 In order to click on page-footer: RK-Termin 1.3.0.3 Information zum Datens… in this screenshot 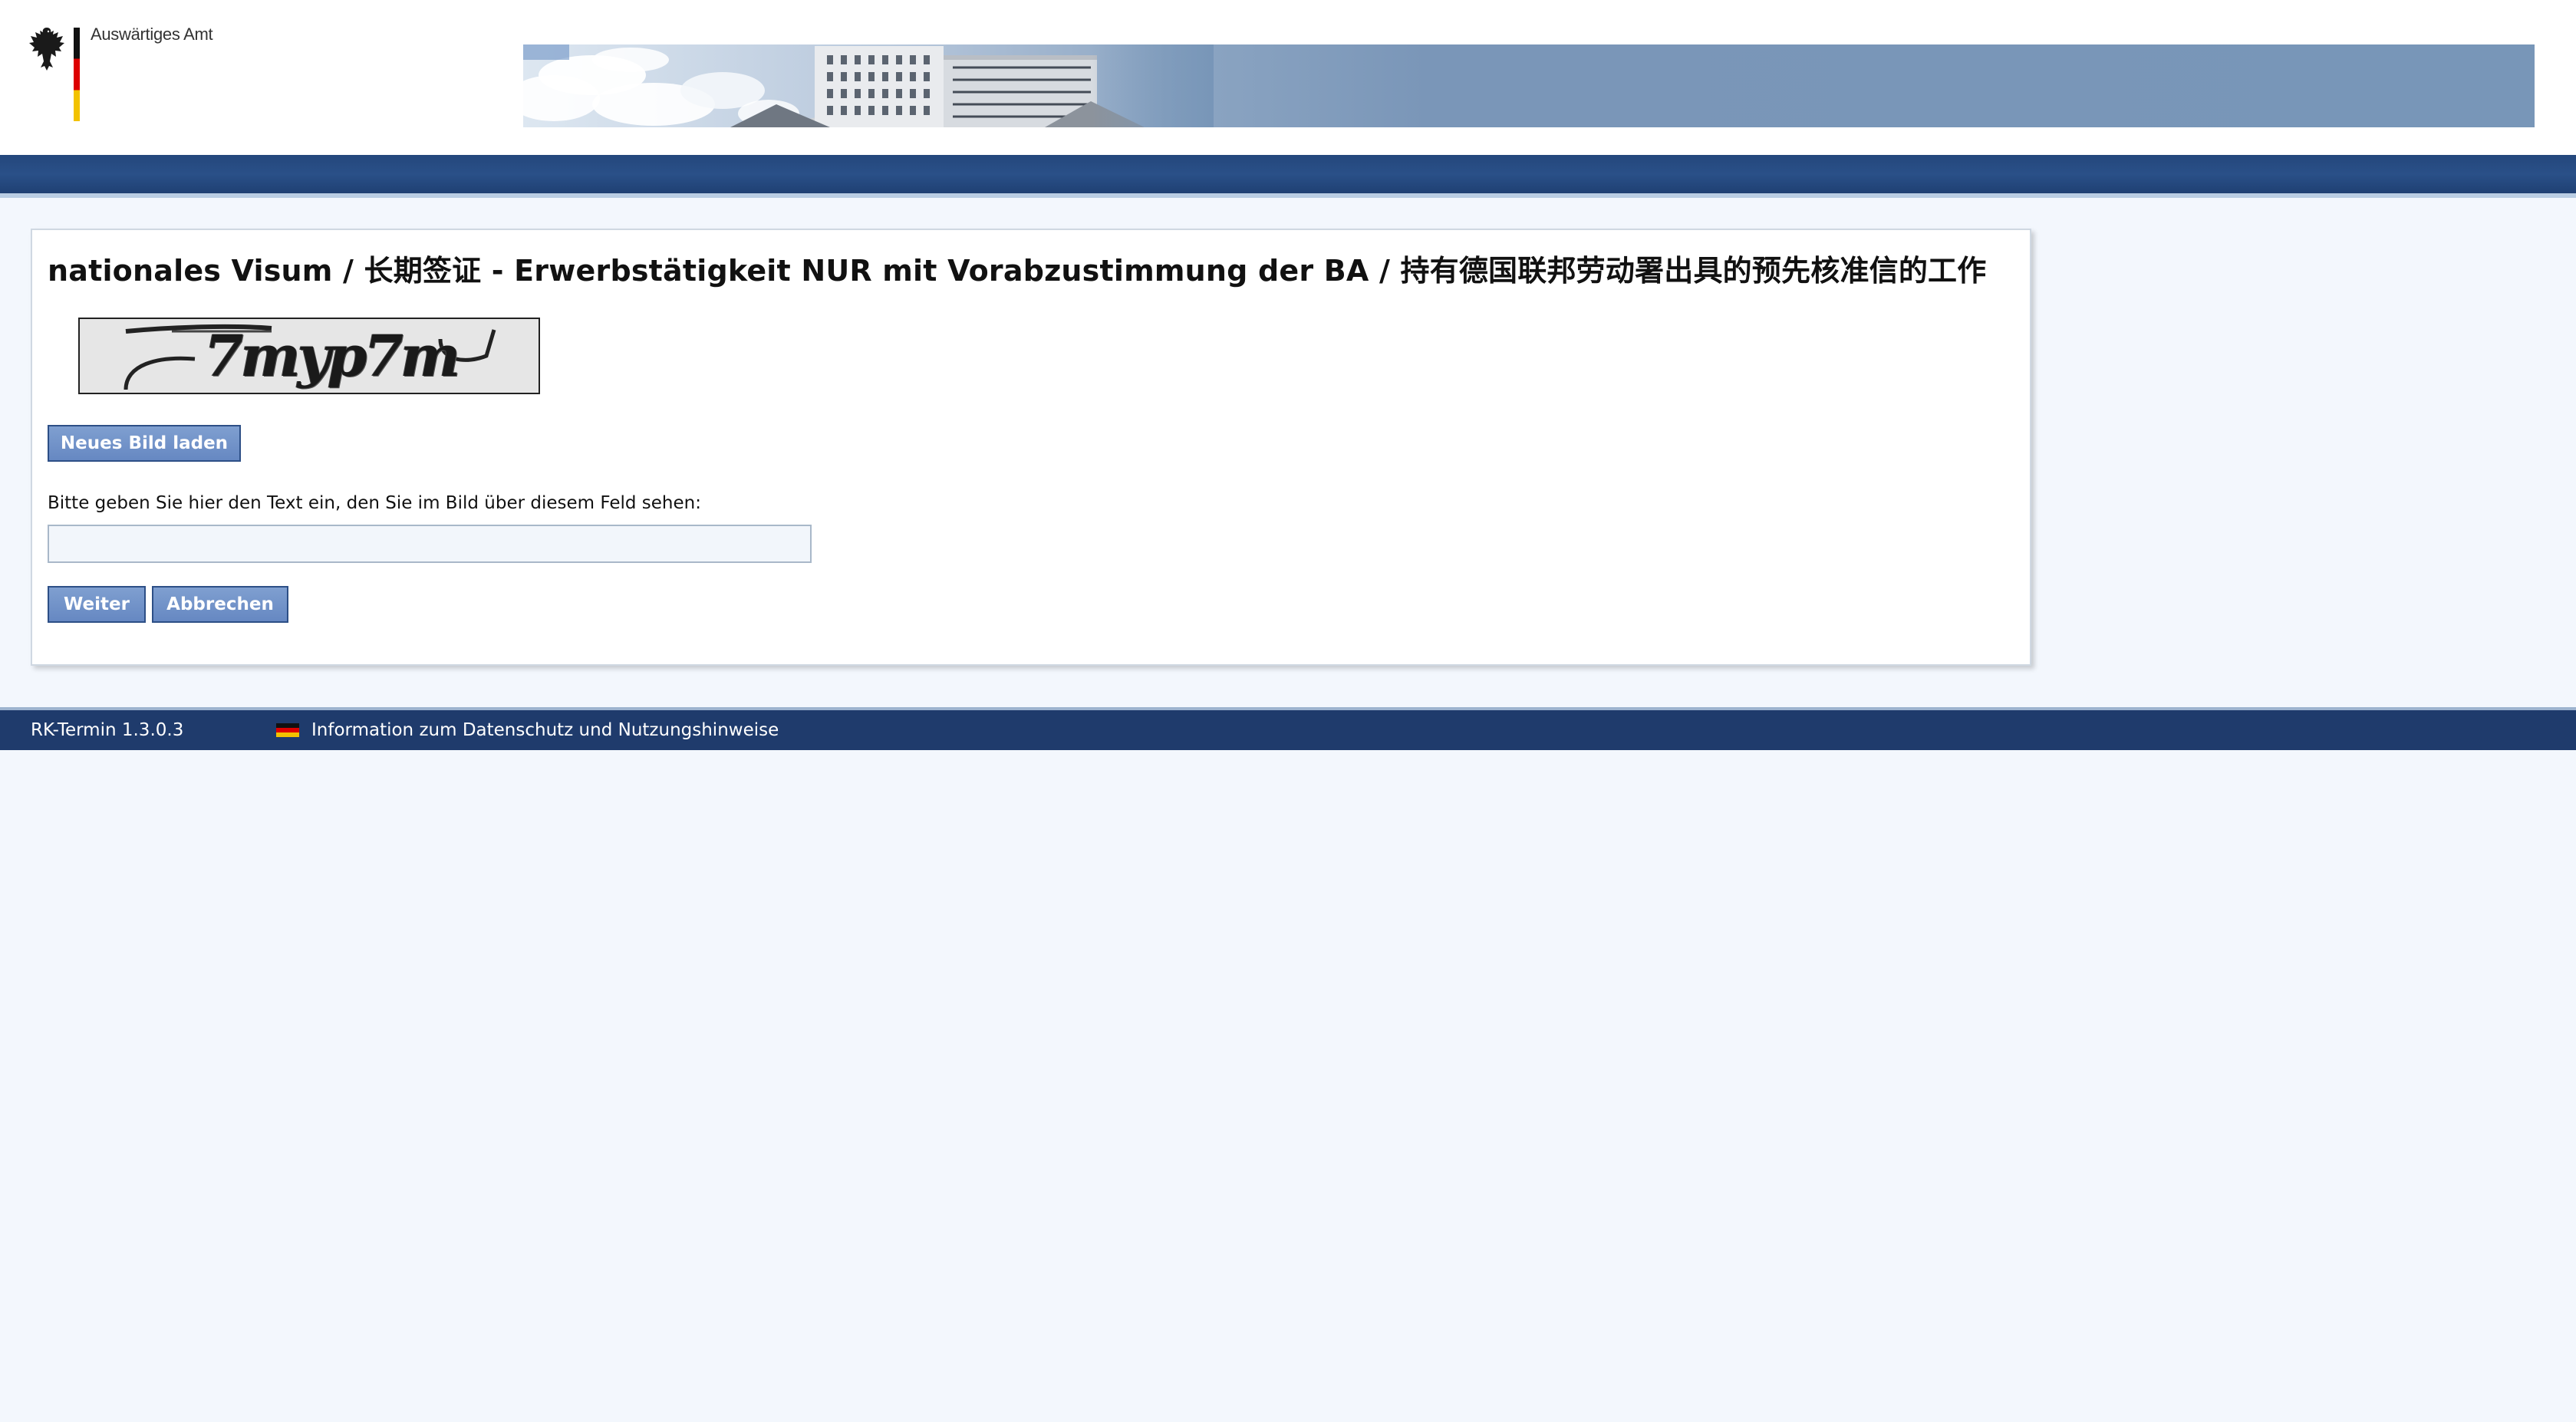, I will do `click(1288, 730)`.